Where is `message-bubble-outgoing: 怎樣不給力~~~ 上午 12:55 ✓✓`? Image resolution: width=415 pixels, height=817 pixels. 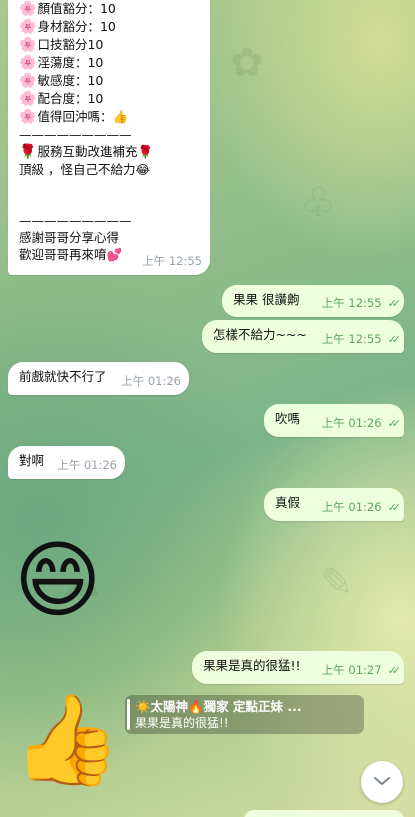
message-bubble-outgoing: 怎樣不給力~~~ 上午 12:55 ✓✓ is located at coordinates (303, 336).